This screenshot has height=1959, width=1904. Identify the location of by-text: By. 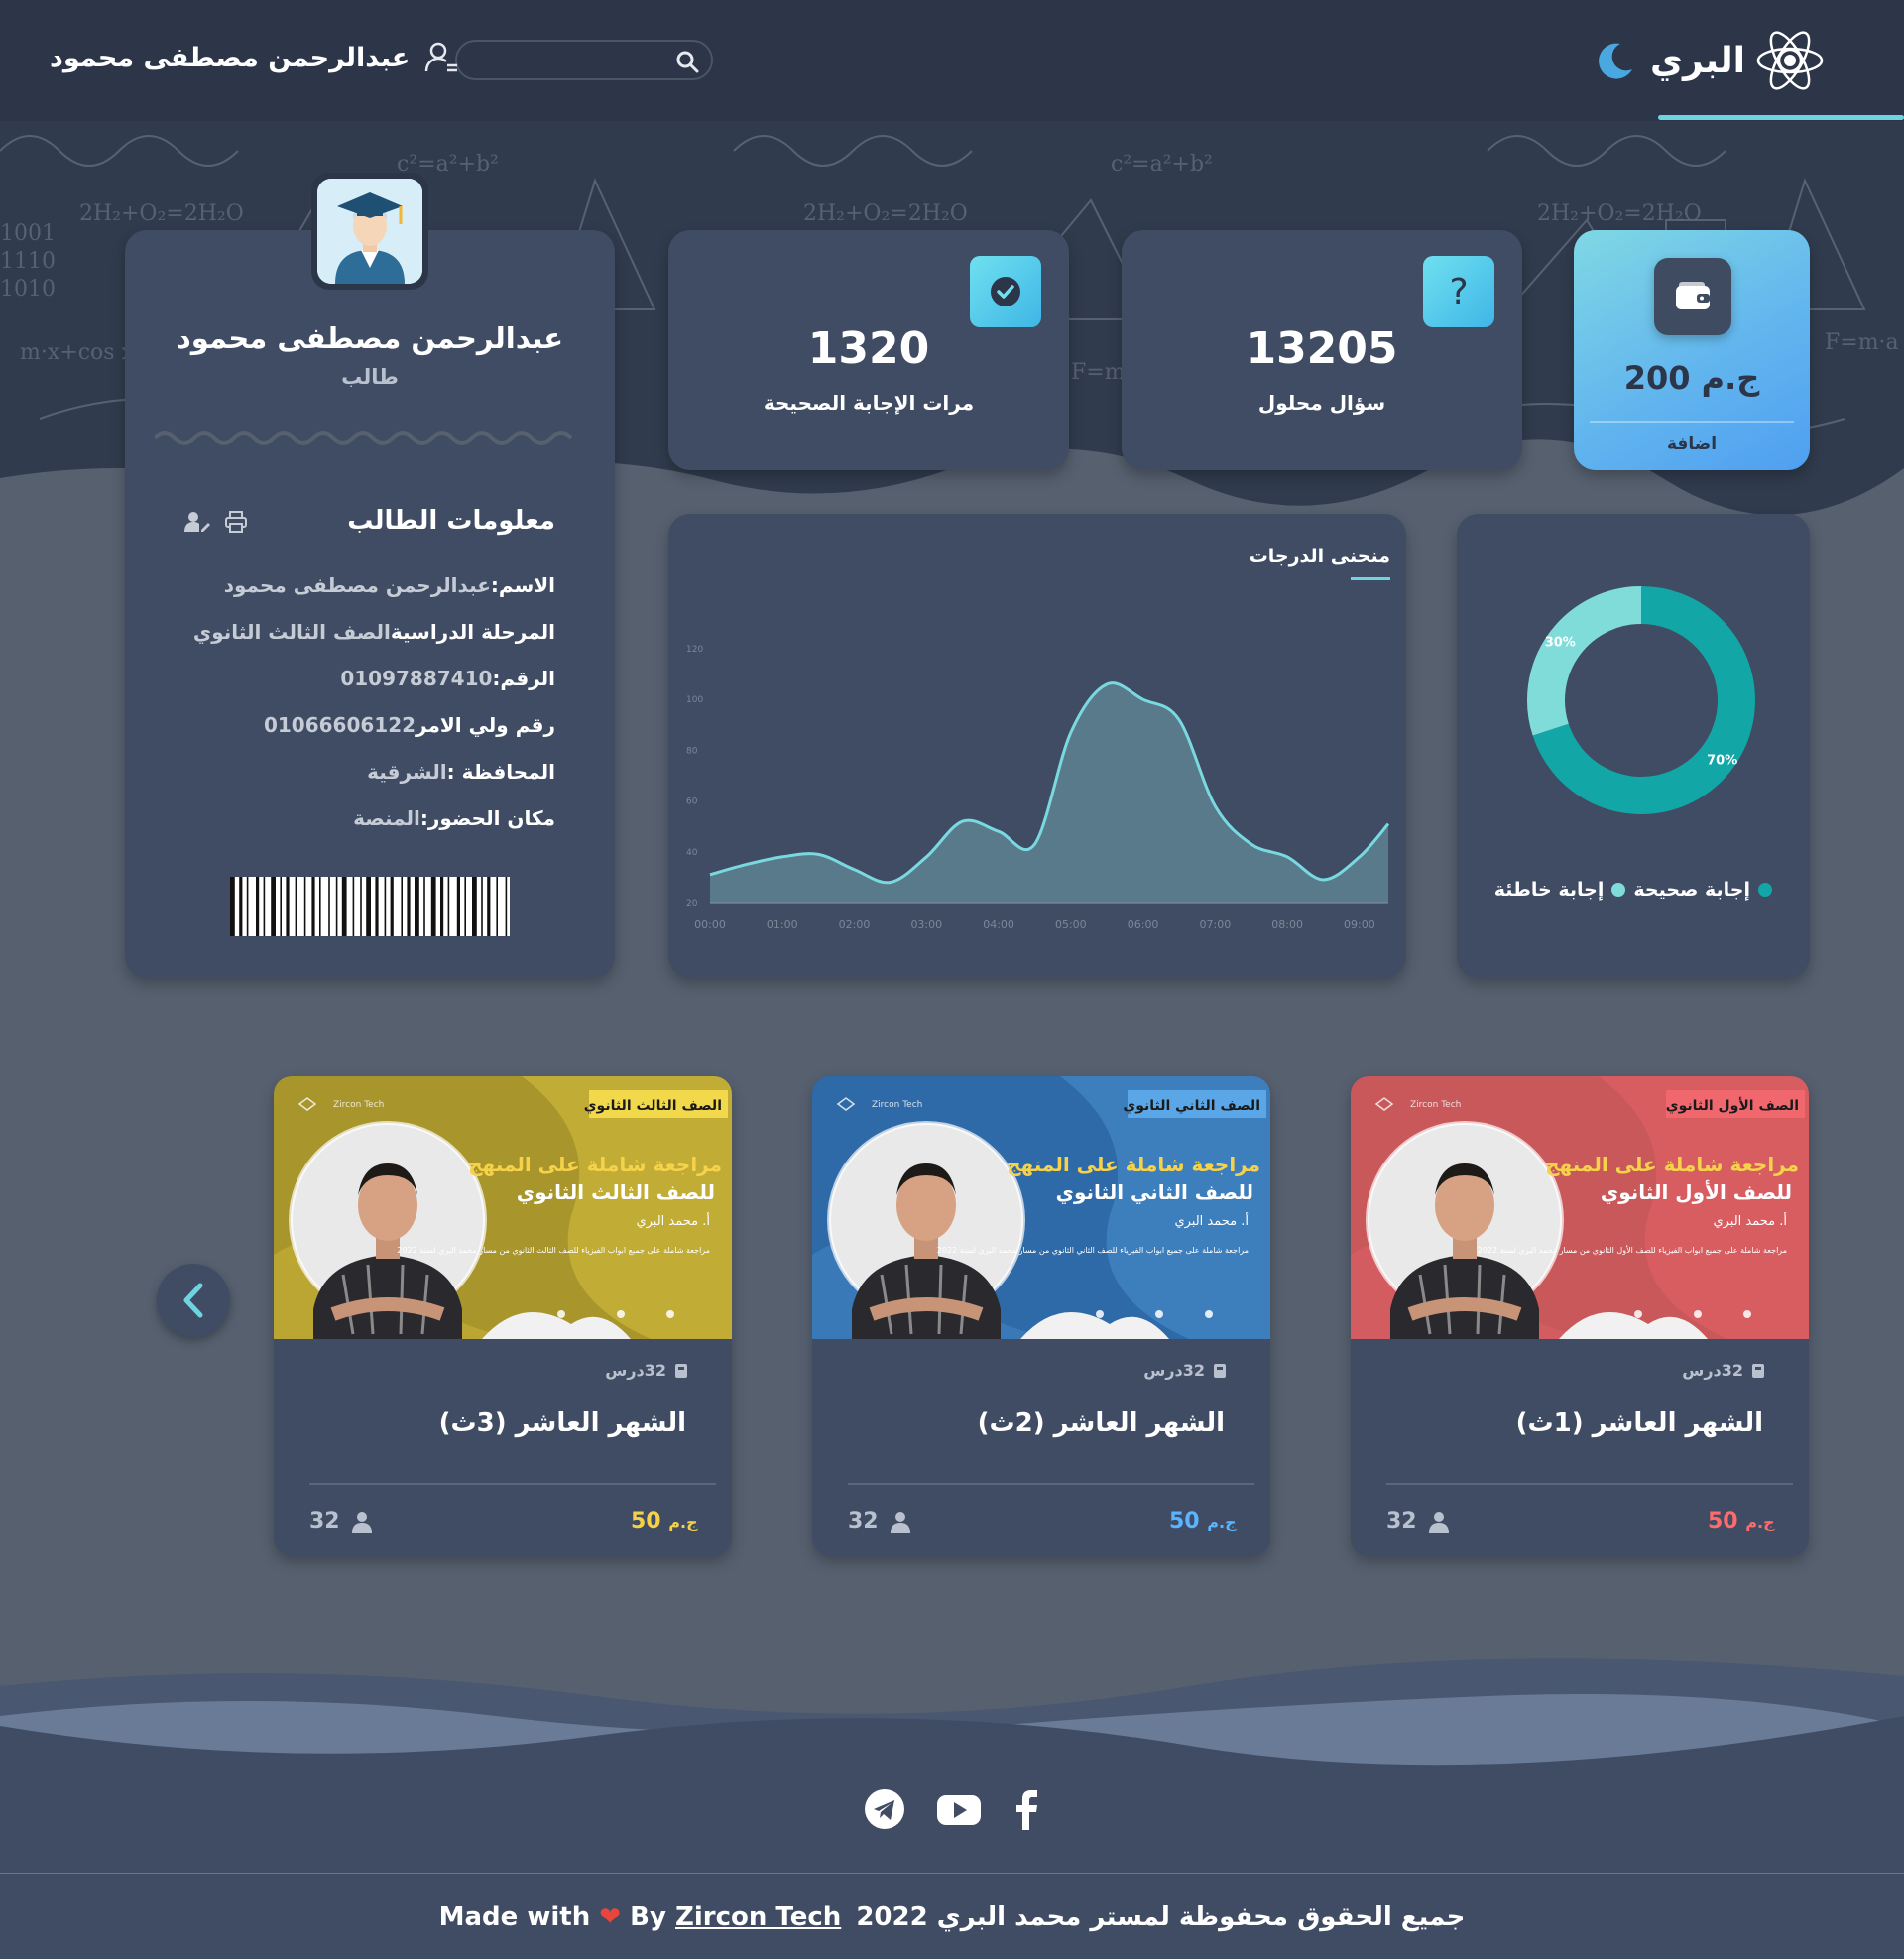
(648, 1917).